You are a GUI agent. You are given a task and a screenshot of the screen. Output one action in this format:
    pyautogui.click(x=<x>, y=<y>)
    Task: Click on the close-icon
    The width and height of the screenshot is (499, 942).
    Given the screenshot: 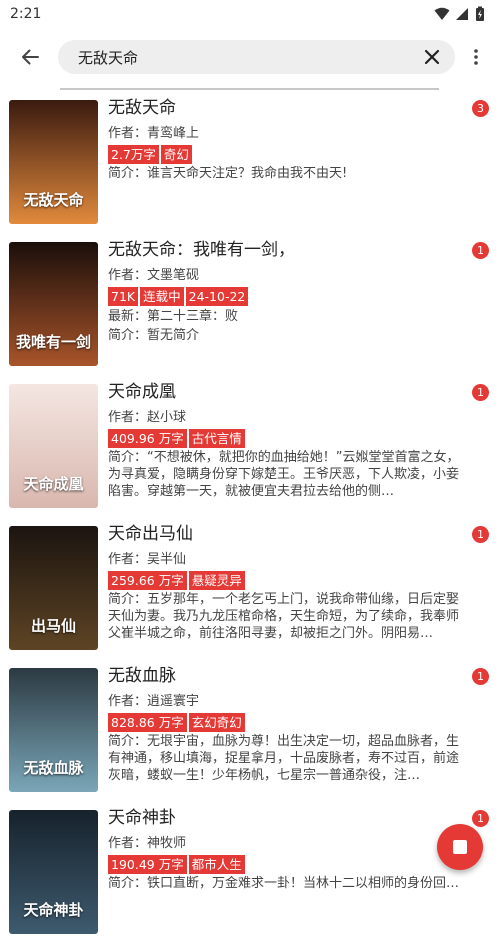 What is the action you would take?
    pyautogui.click(x=432, y=57)
    